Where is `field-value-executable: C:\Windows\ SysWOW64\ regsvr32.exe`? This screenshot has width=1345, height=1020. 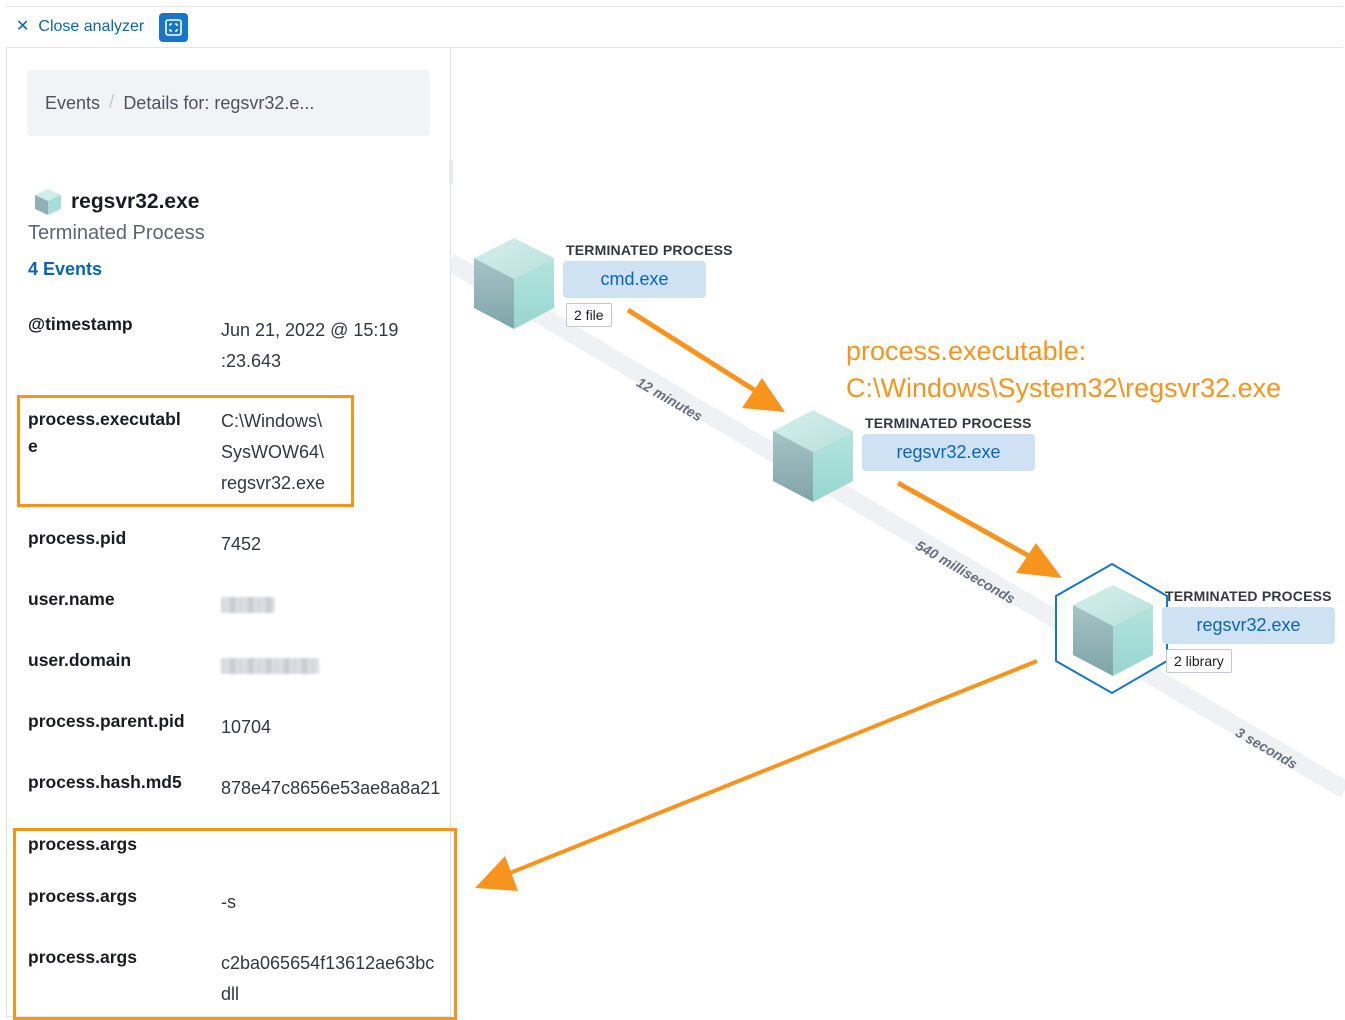 field-value-executable: C:\Windows\ SysWOW64\ regsvr32.exe is located at coordinates (273, 452).